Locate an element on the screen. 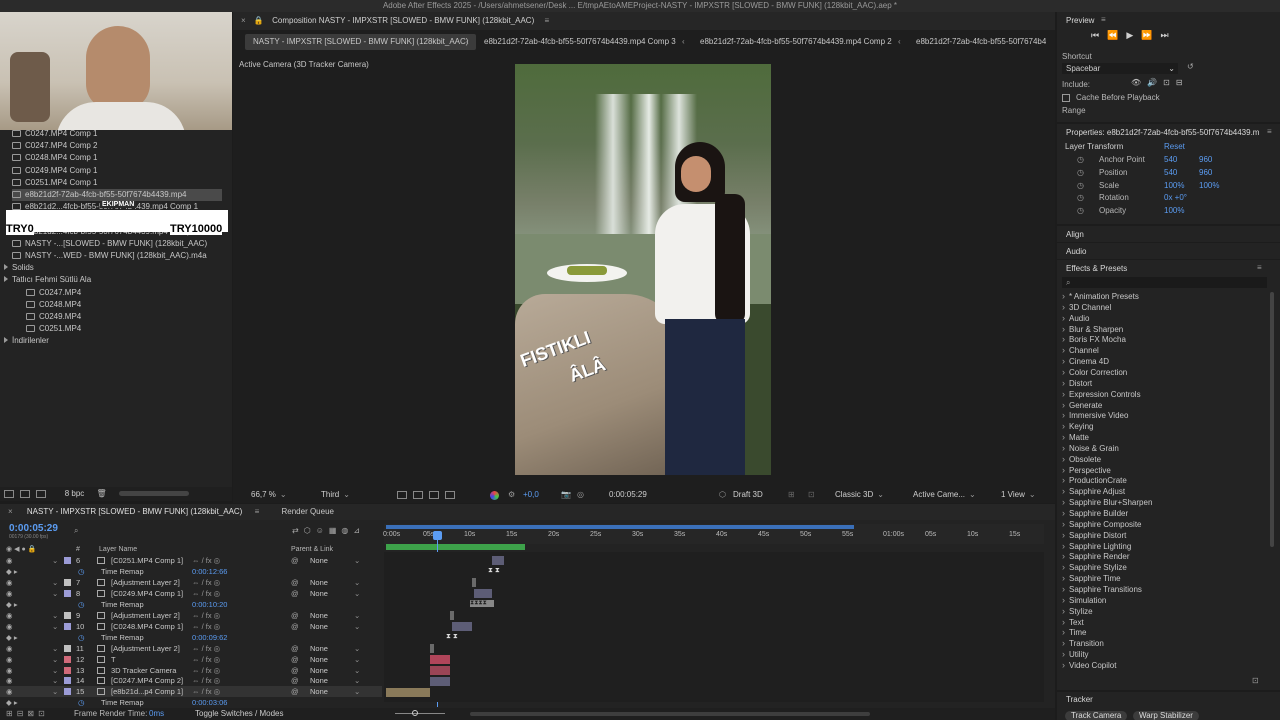 This screenshot has width=1280, height=720. work-area-bar is located at coordinates (620, 527).